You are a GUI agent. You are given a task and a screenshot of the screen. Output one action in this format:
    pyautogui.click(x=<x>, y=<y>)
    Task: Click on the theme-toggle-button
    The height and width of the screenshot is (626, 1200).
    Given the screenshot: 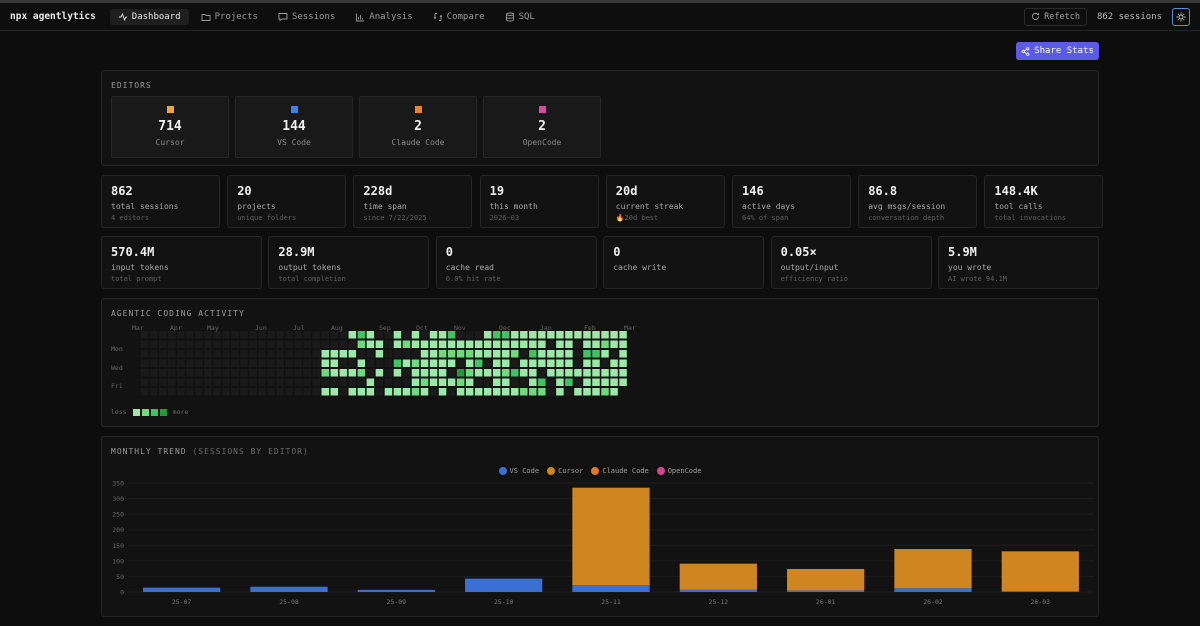 What is the action you would take?
    pyautogui.click(x=1181, y=16)
    